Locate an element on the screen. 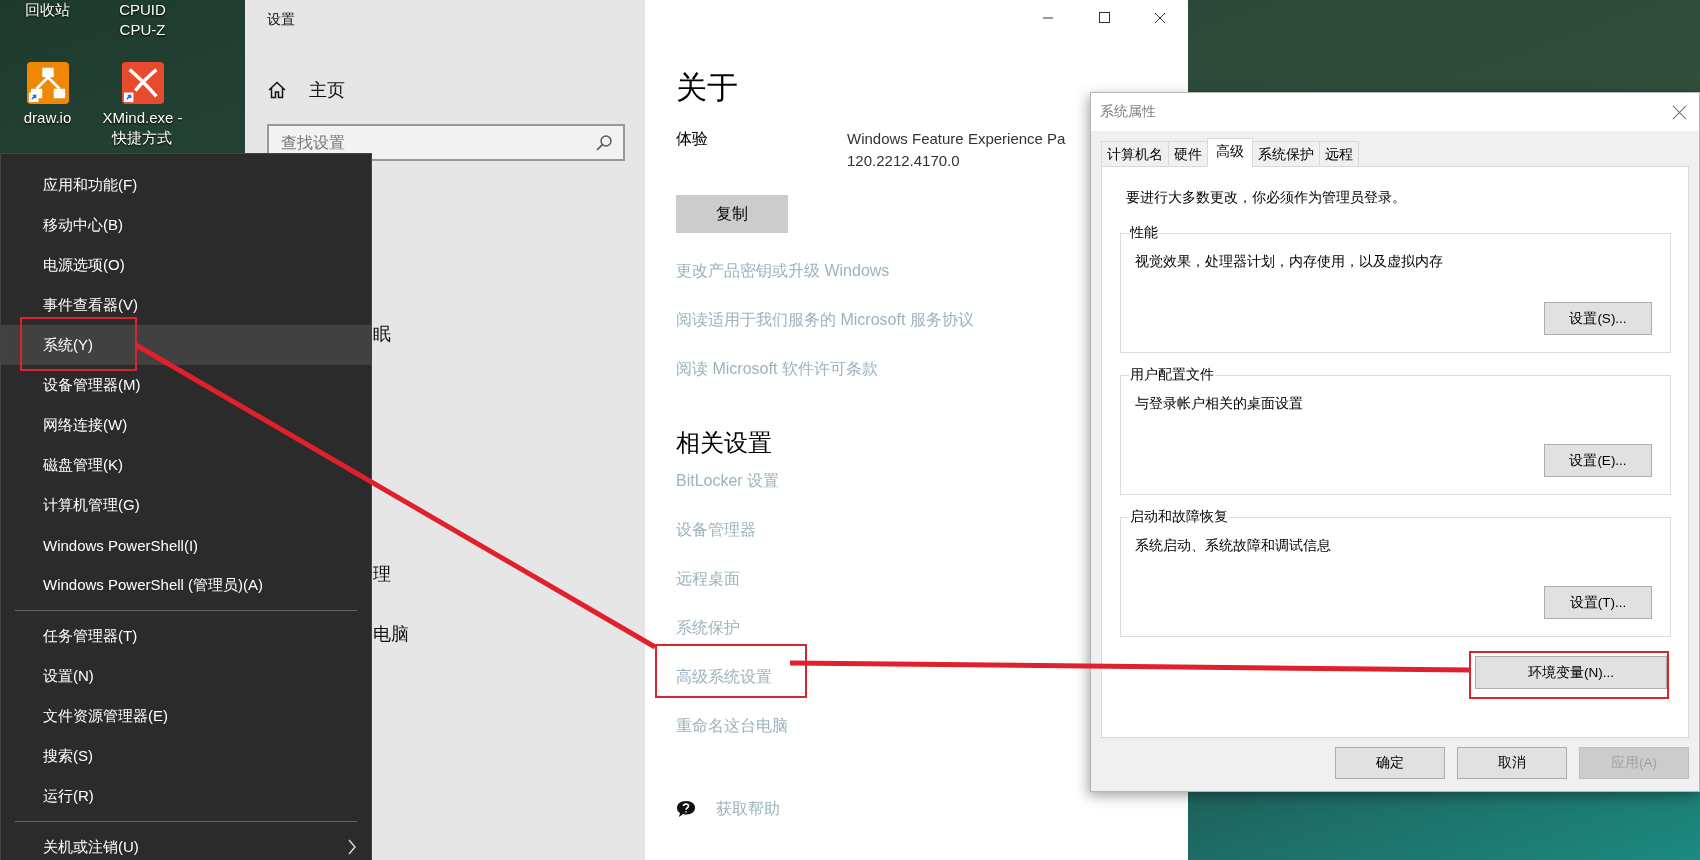 The image size is (1700, 860). section-heading: 相关设置 is located at coordinates (724, 443).